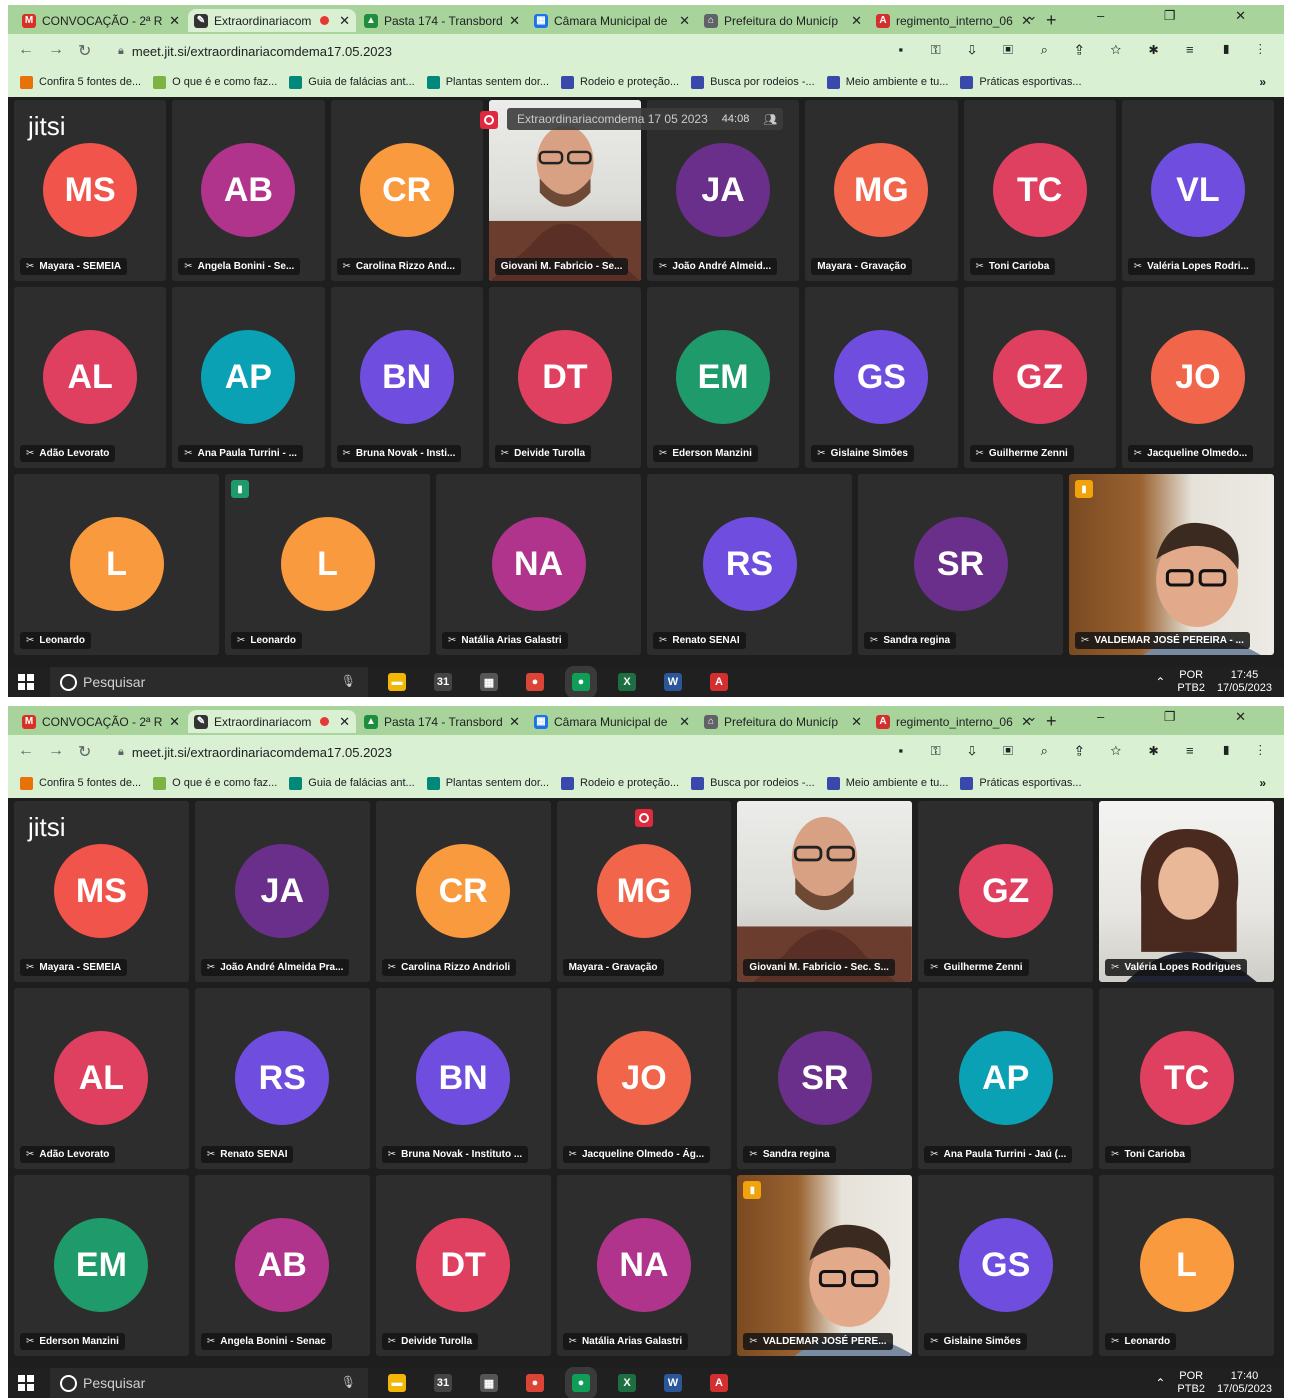 The image size is (1289, 1398). Describe the element at coordinates (770, 119) in the screenshot. I see `participants-icon: 👥︎` at that location.